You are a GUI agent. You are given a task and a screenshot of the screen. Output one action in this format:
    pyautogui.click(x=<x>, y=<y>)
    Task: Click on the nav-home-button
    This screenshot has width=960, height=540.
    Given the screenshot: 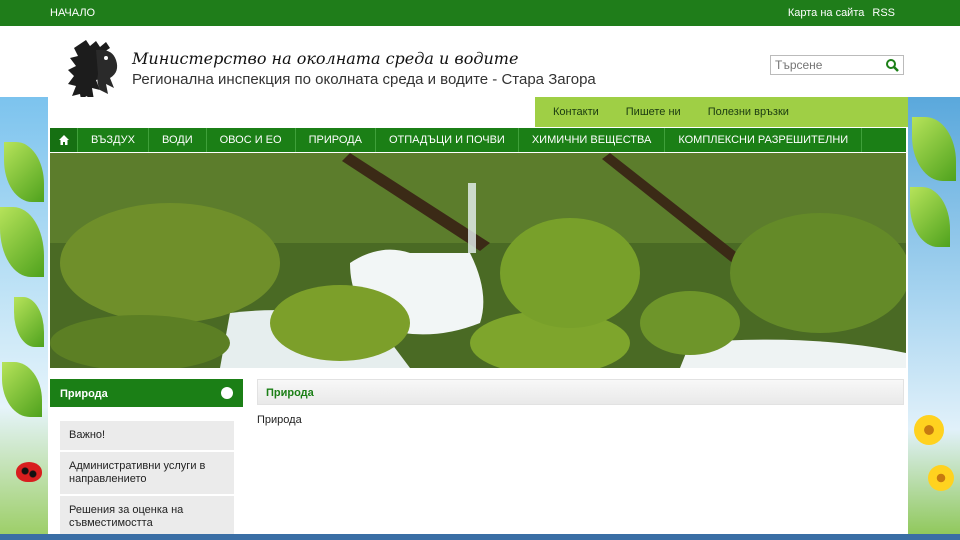 What is the action you would take?
    pyautogui.click(x=64, y=140)
    